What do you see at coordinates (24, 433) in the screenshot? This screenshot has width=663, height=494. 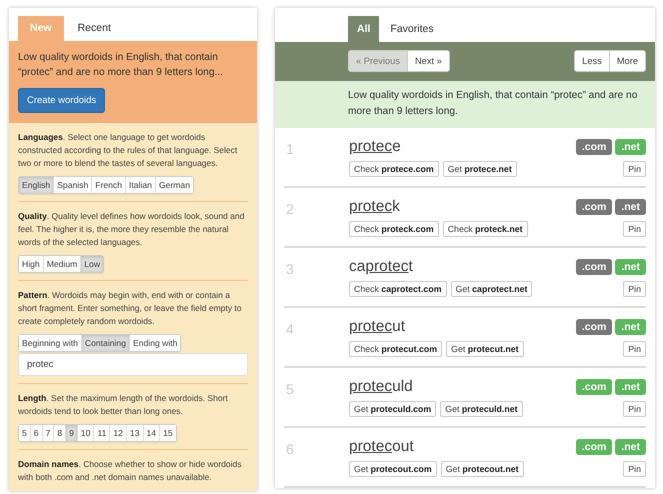 I see `option-button: 5` at bounding box center [24, 433].